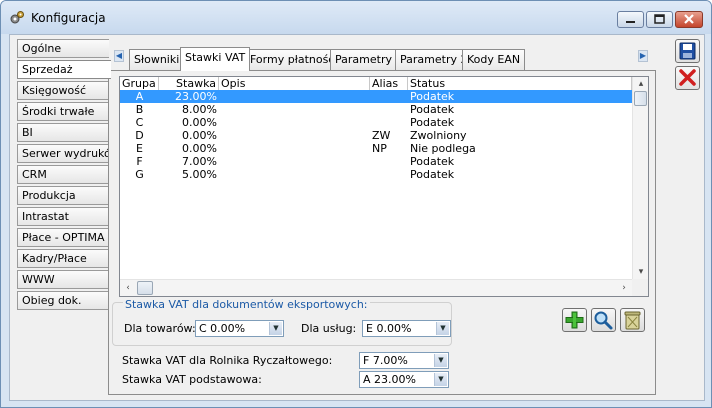  What do you see at coordinates (63, 132) in the screenshot?
I see `sidebar-item-bi: BI` at bounding box center [63, 132].